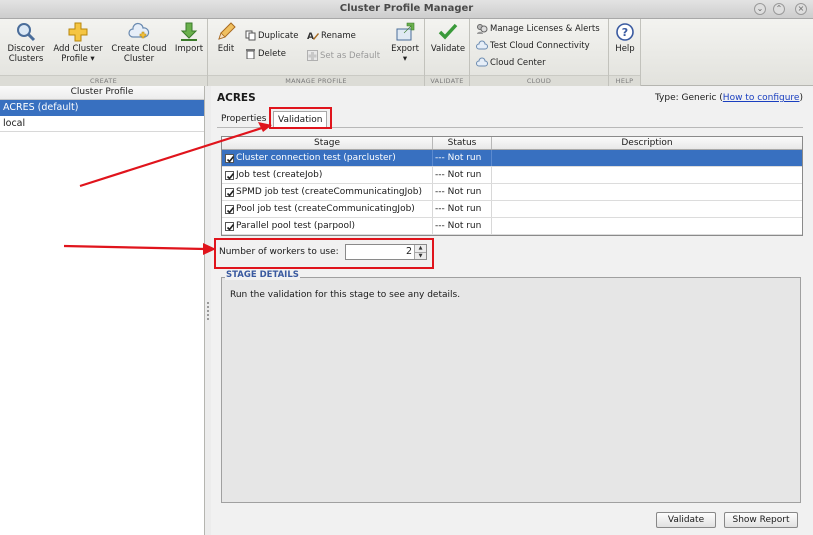 The image size is (813, 535). Describe the element at coordinates (171, 157) in the screenshot. I see `arrow-line-to-validation-tab` at that location.